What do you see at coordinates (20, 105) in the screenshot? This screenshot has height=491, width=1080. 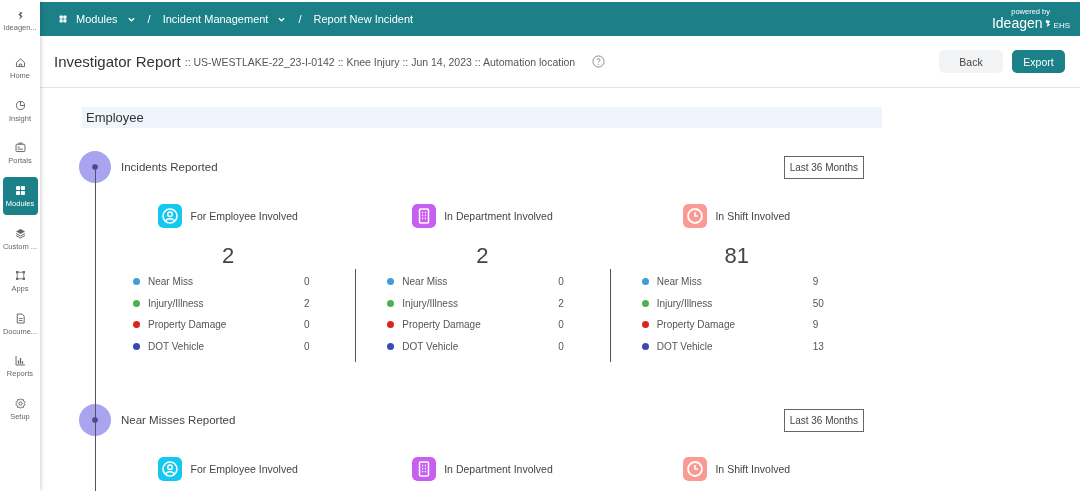 I see `pie-icon` at bounding box center [20, 105].